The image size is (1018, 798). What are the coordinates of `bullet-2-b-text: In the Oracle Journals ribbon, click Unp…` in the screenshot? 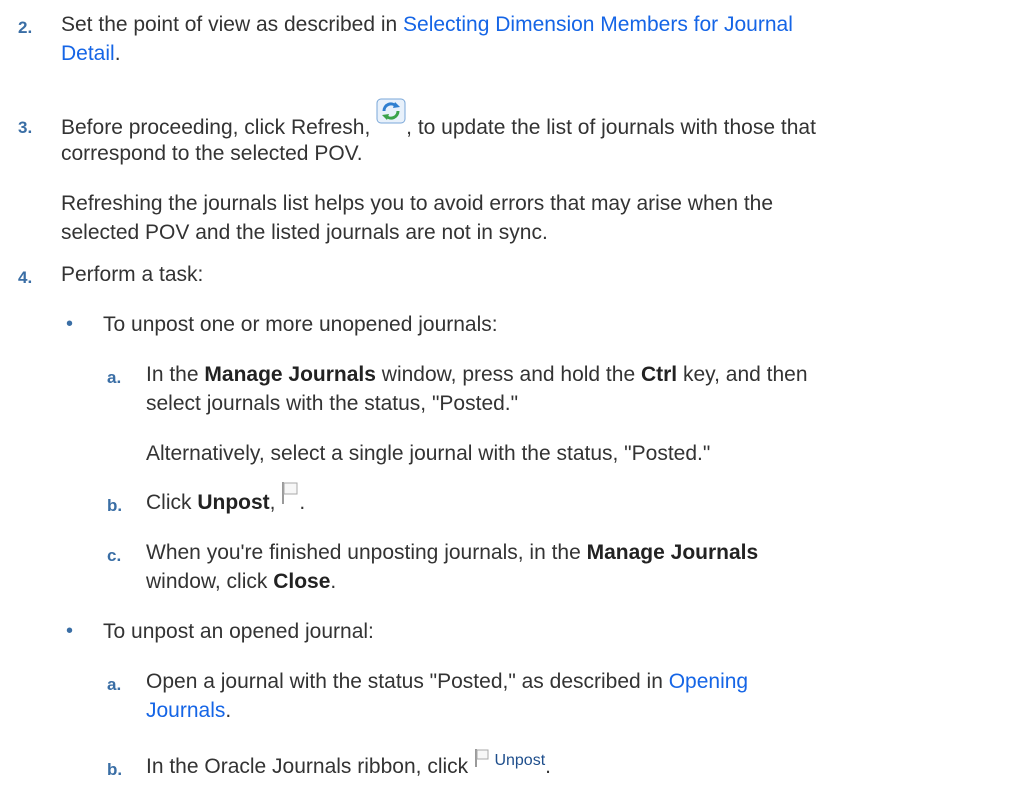 It's located at (348, 766).